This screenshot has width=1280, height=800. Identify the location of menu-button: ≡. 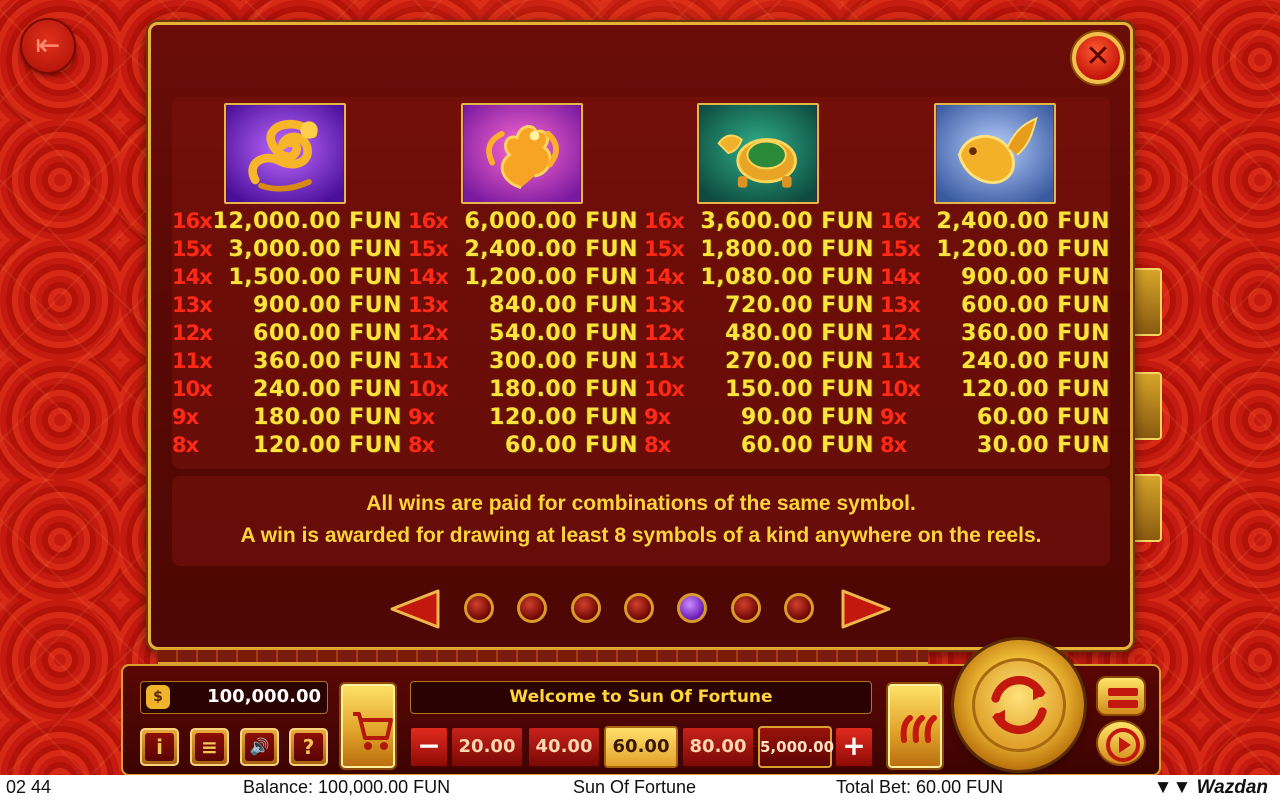
(209, 747).